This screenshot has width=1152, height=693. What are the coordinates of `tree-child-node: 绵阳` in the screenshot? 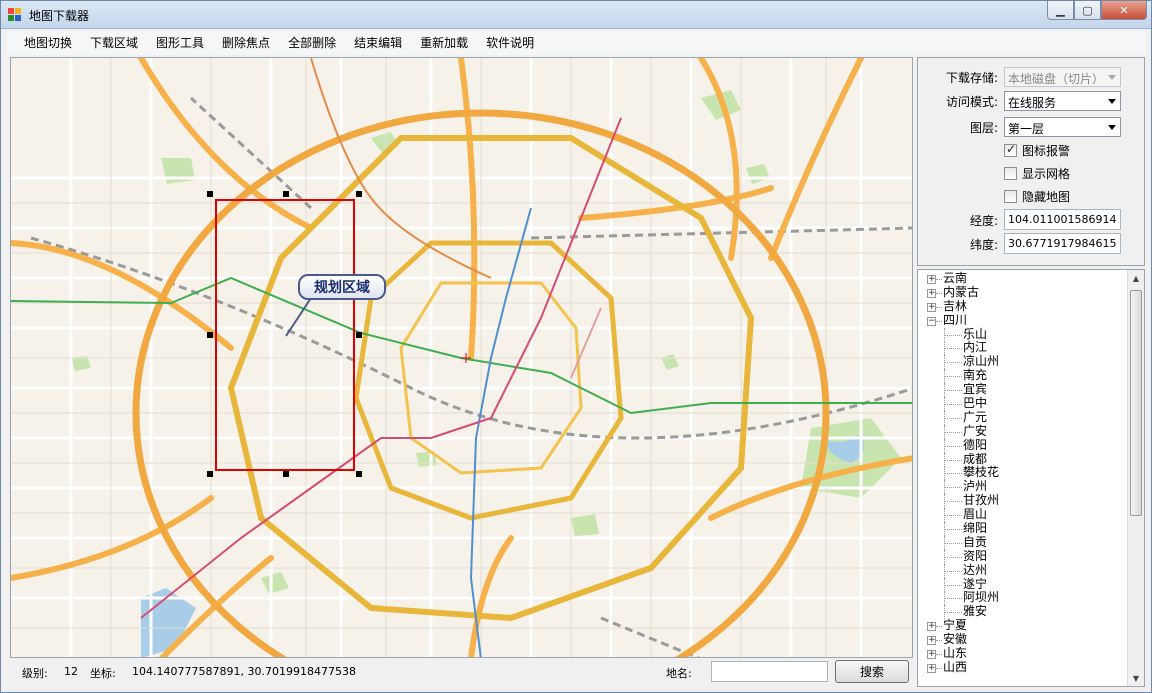 It's located at (1022, 529).